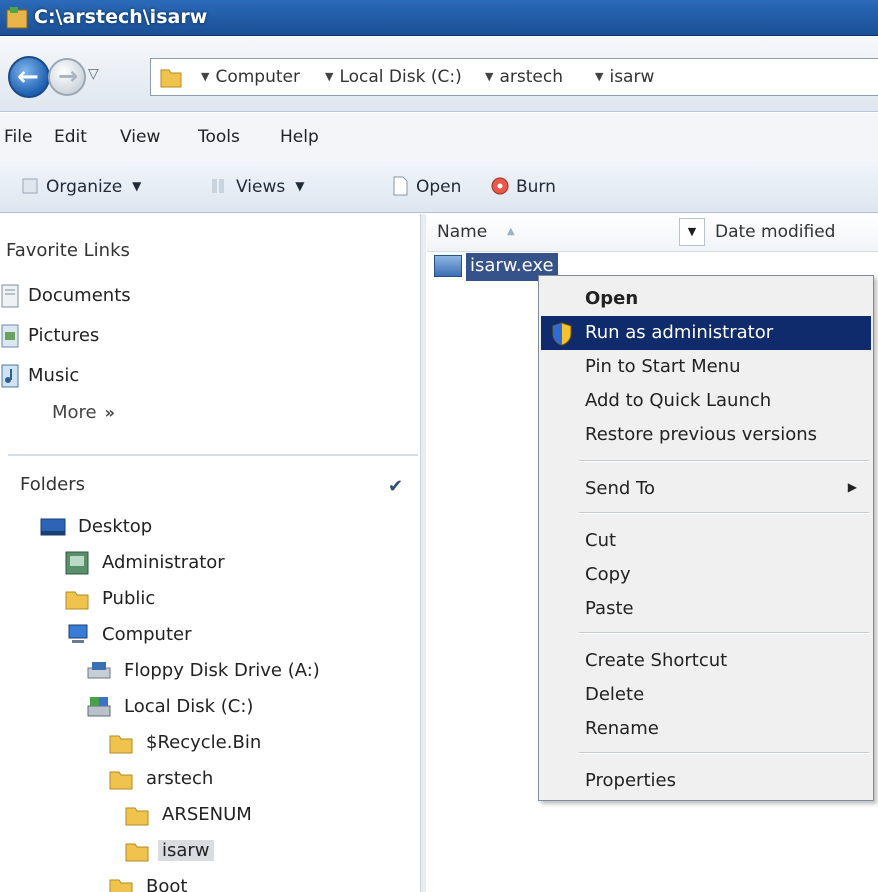 This screenshot has width=878, height=892. I want to click on document-icon, so click(400, 186).